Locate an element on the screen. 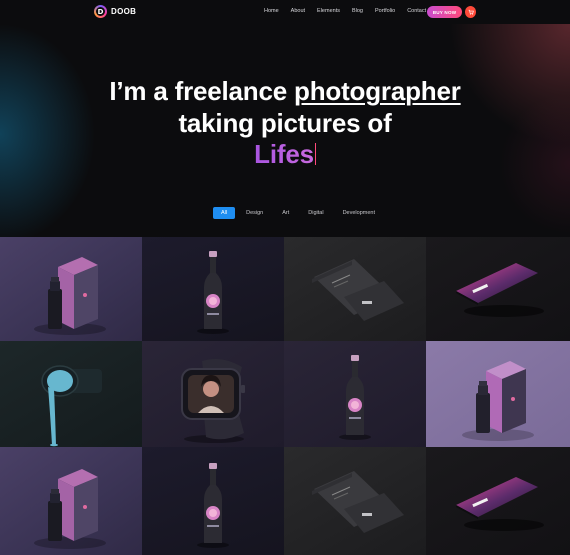 The width and height of the screenshot is (570, 555). nav-portfolio: Portfolio is located at coordinates (385, 11).